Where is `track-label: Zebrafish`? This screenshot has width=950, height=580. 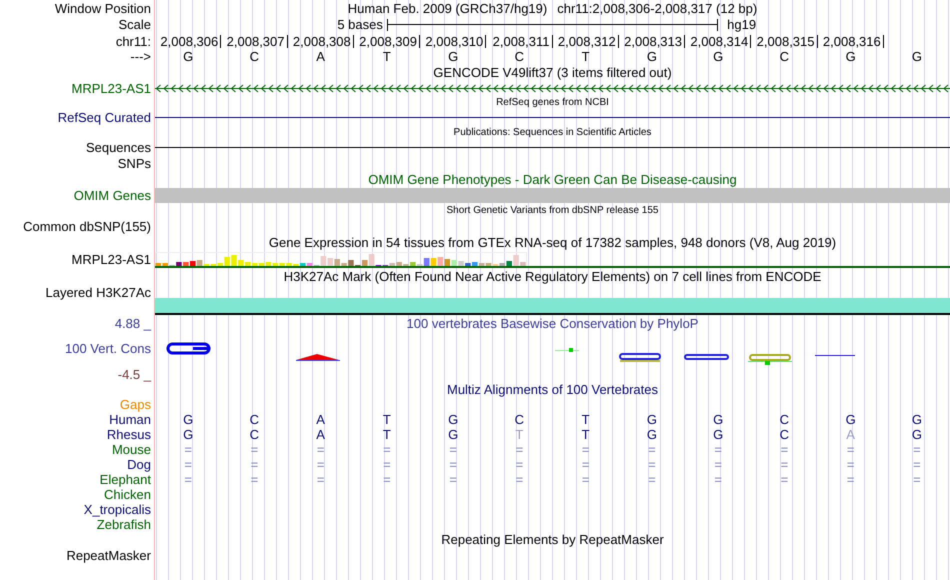 track-label: Zebrafish is located at coordinates (123, 524).